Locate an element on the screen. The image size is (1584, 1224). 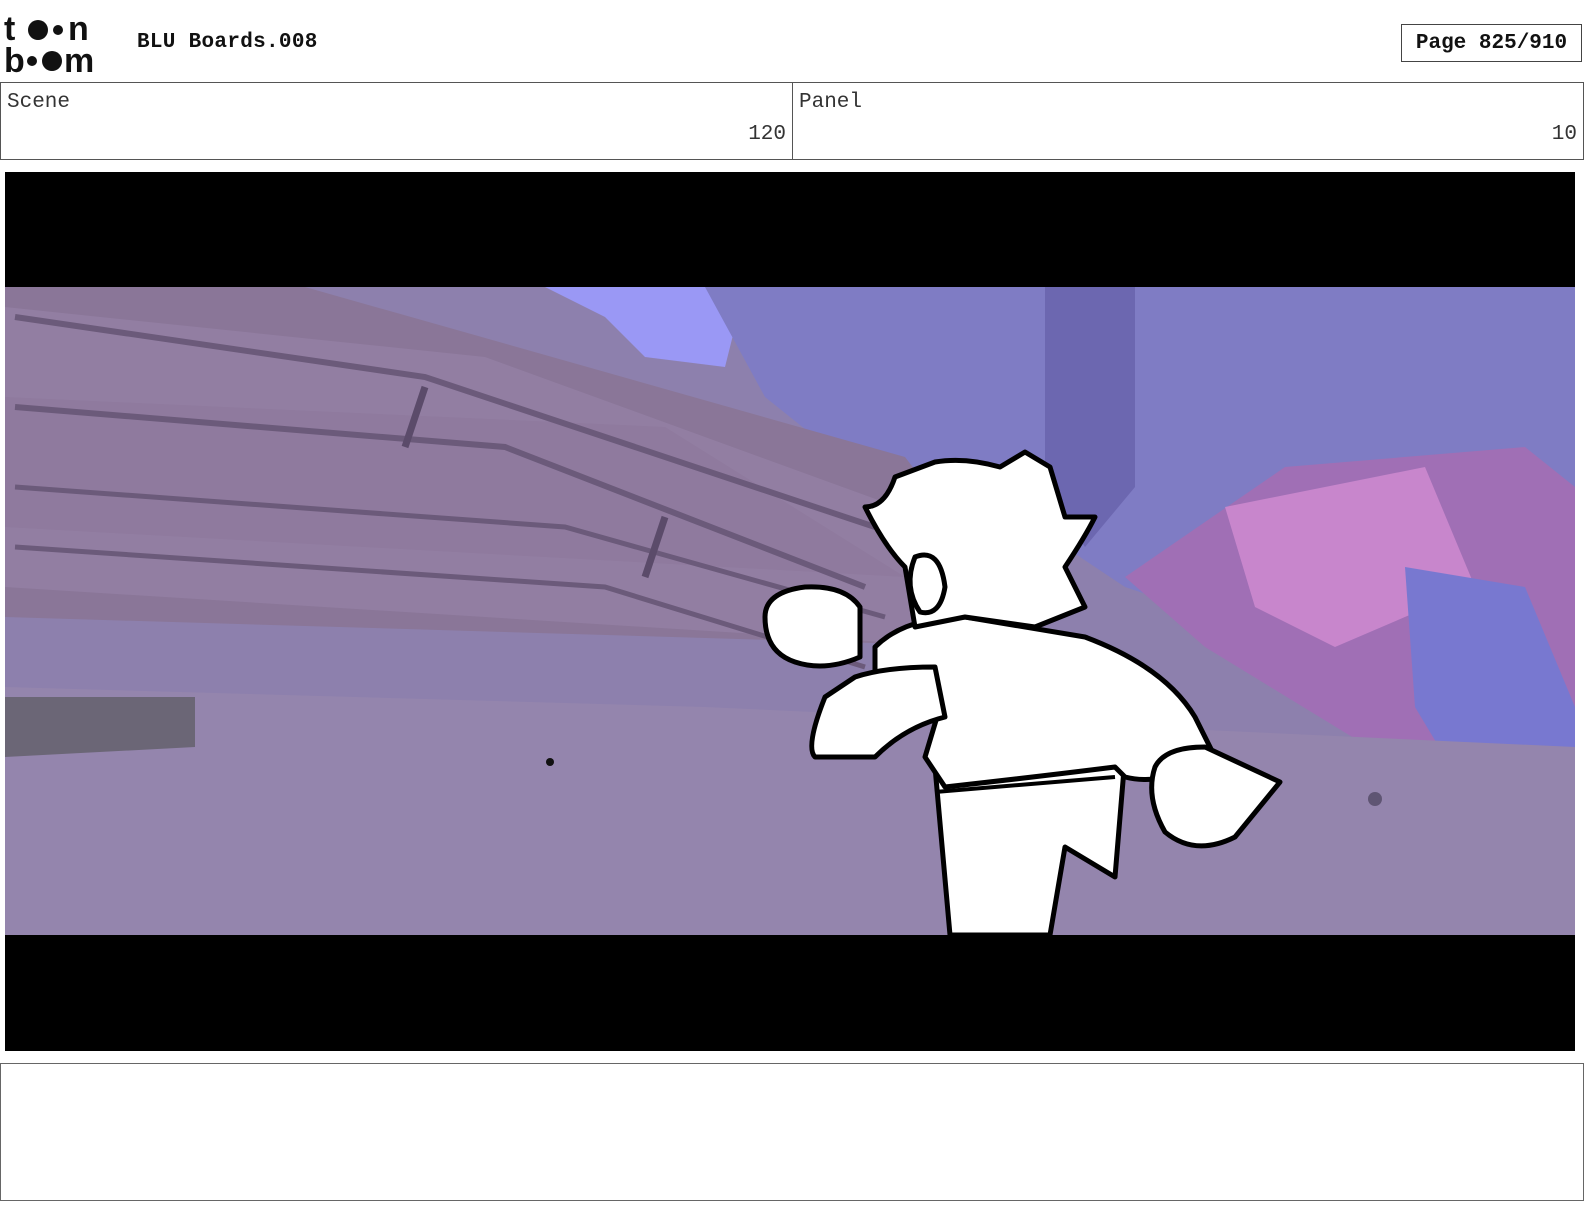
svg-text: b is located at coordinates (14, 59).